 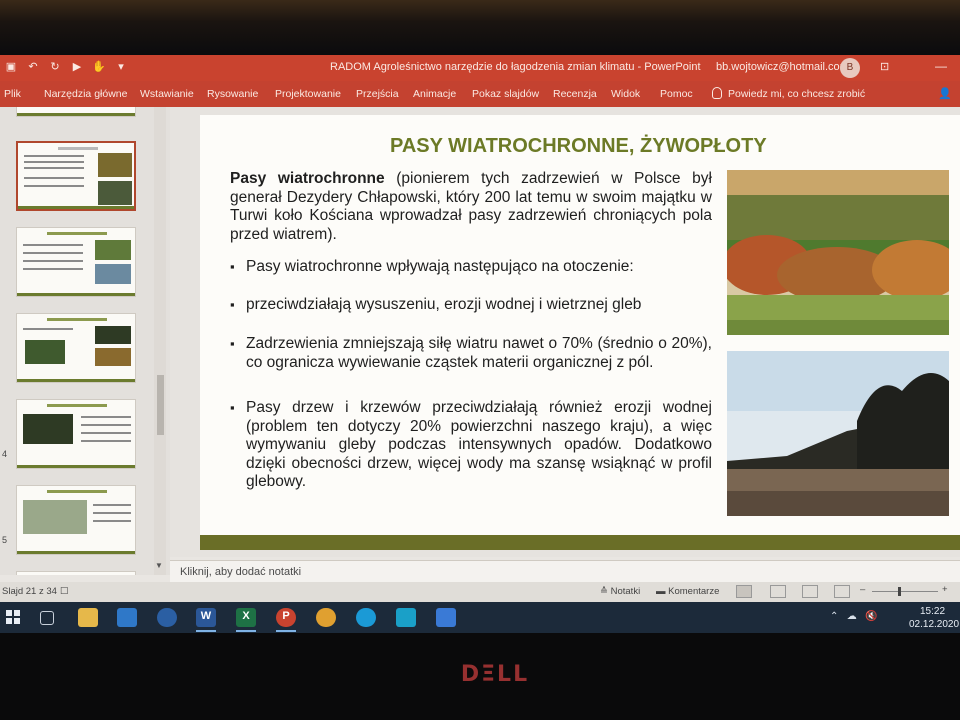 I want to click on notes-label: Notatki, so click(x=625, y=591).